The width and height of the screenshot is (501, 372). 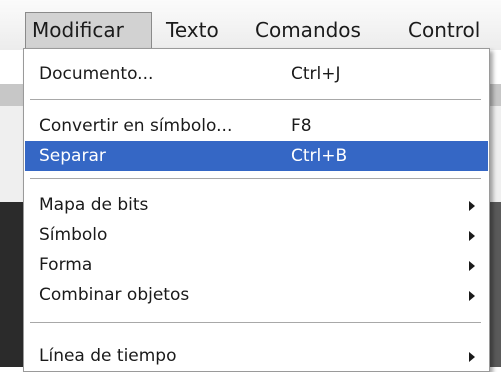 What do you see at coordinates (444, 30) in the screenshot?
I see `menu-control: Control` at bounding box center [444, 30].